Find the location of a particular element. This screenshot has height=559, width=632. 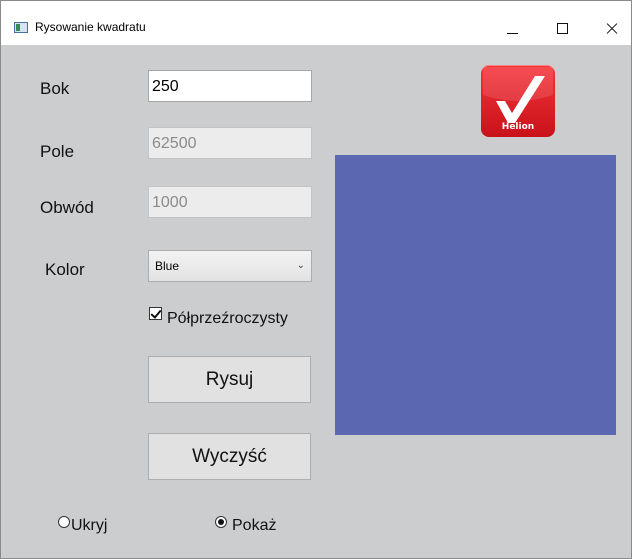

maximize-icon is located at coordinates (563, 28).